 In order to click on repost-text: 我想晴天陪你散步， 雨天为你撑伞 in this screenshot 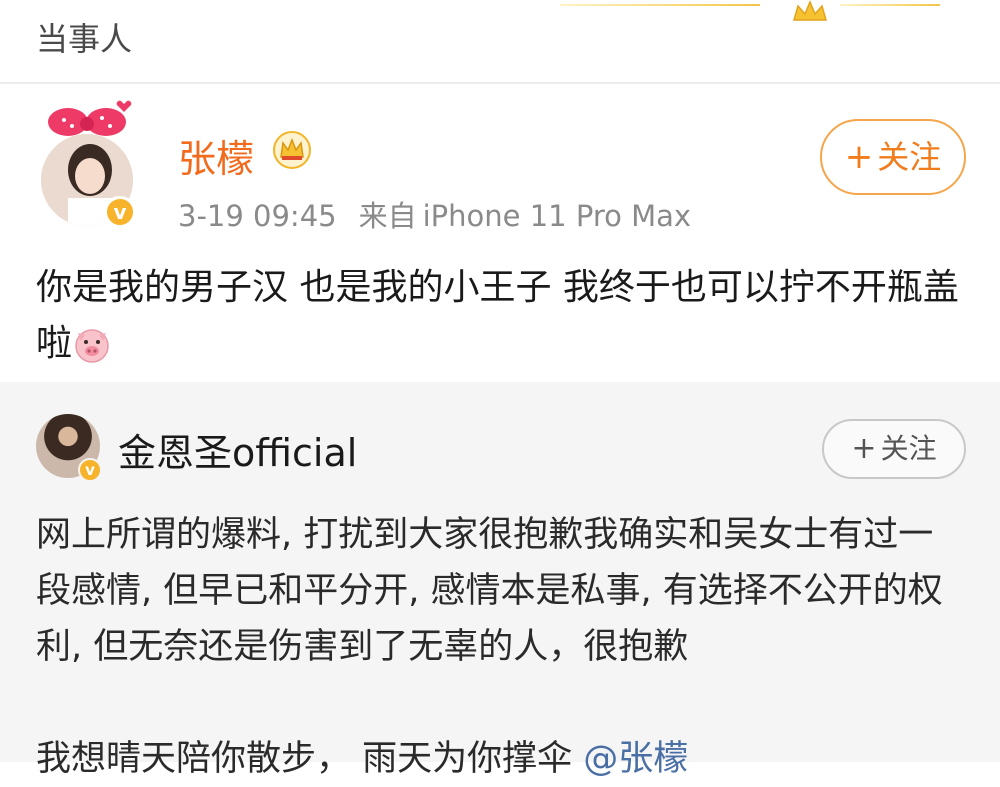, I will do `click(310, 759)`.